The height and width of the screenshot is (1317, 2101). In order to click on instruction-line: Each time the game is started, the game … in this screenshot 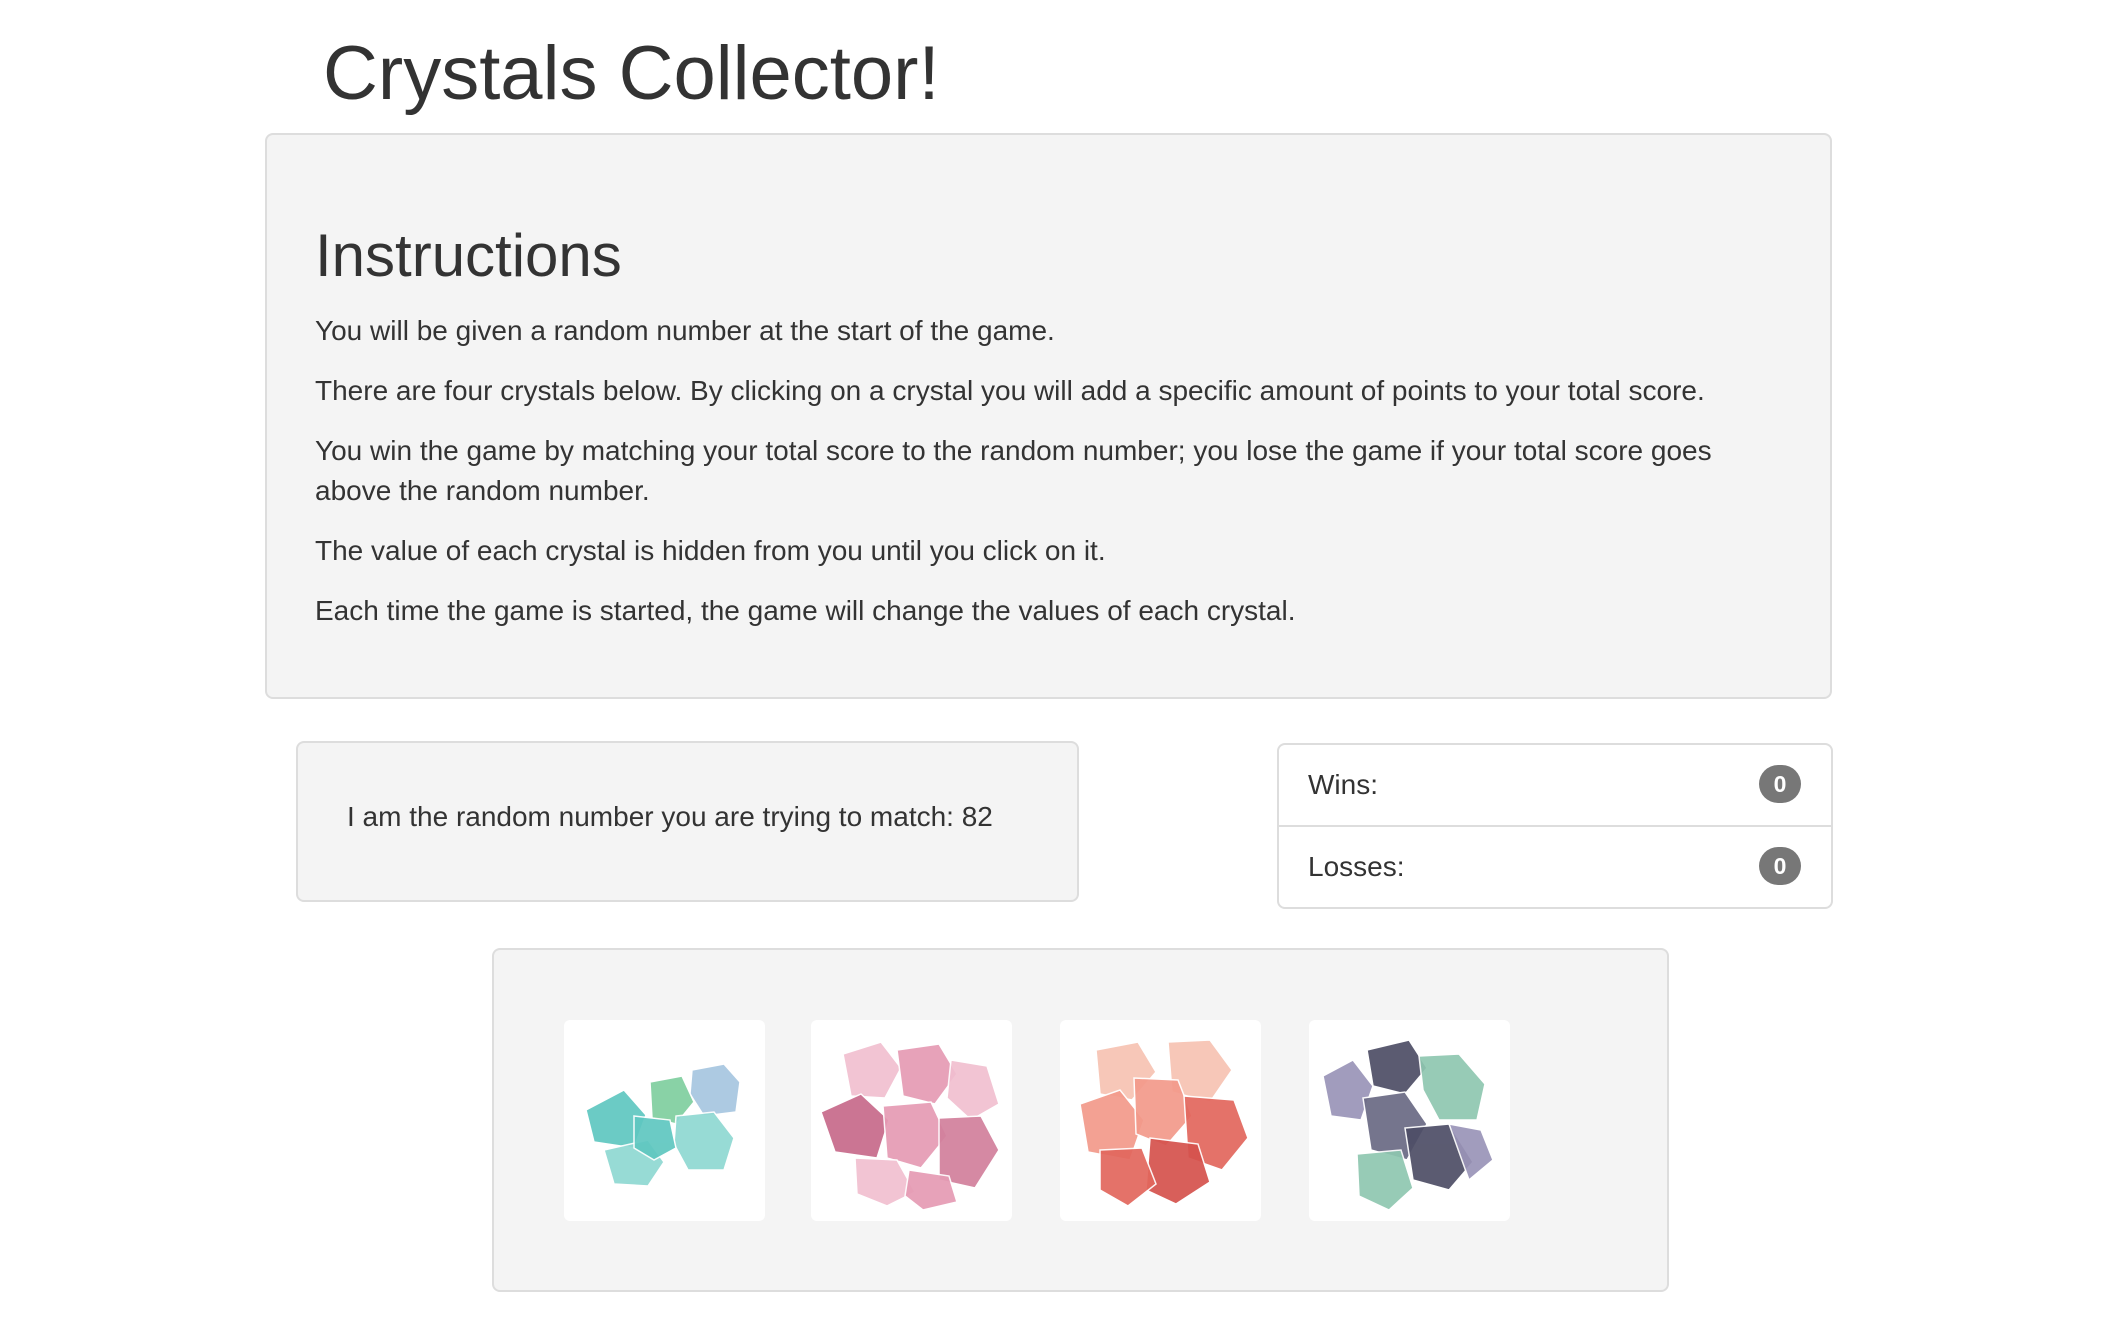, I will do `click(805, 610)`.